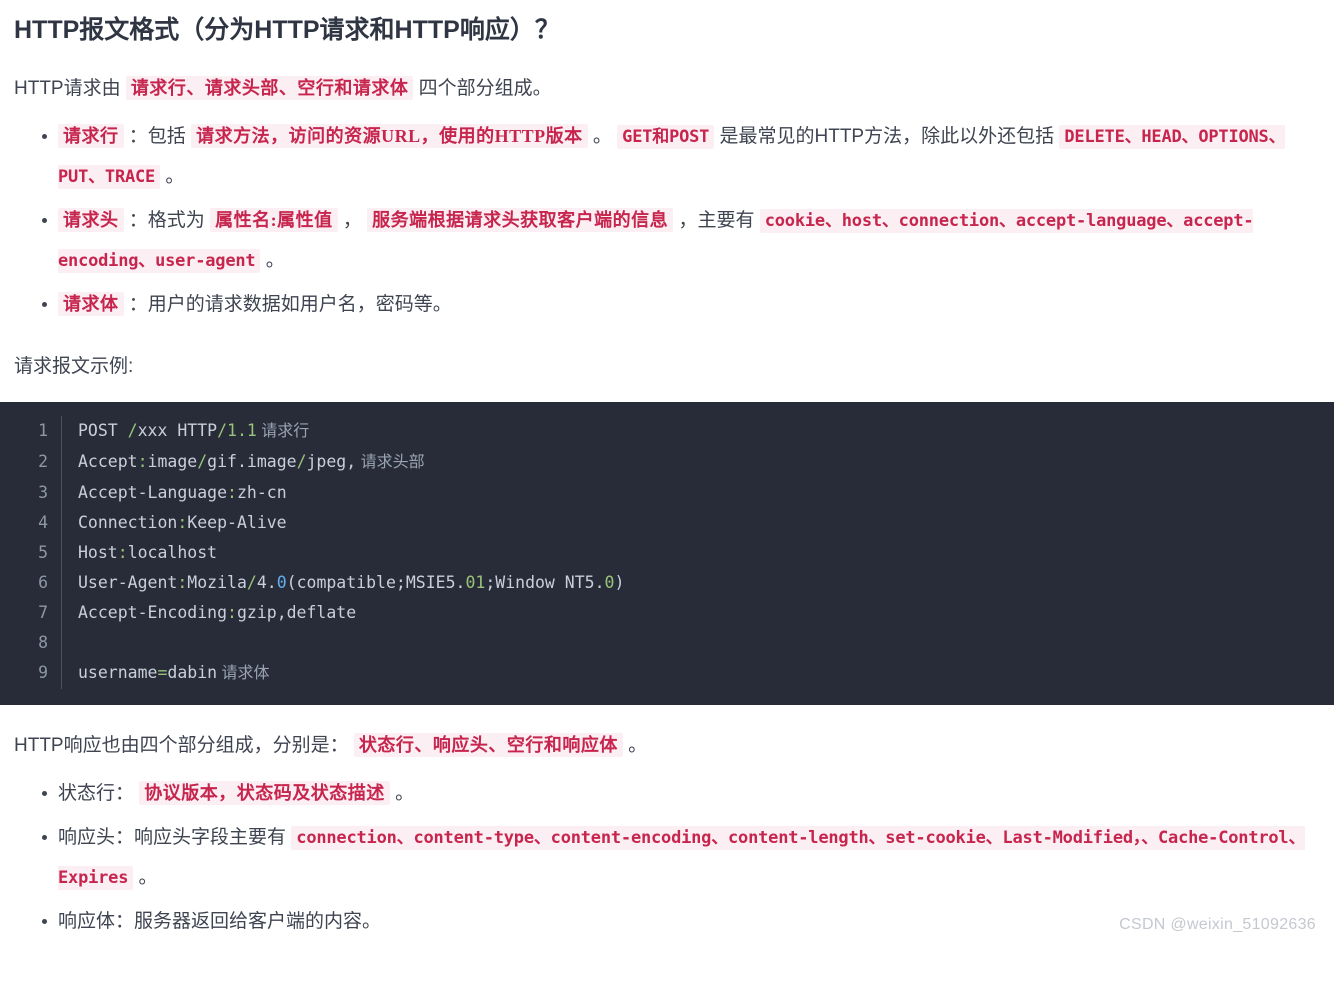 The height and width of the screenshot is (998, 1334). I want to click on code-token: 请求行, so click(283, 431).